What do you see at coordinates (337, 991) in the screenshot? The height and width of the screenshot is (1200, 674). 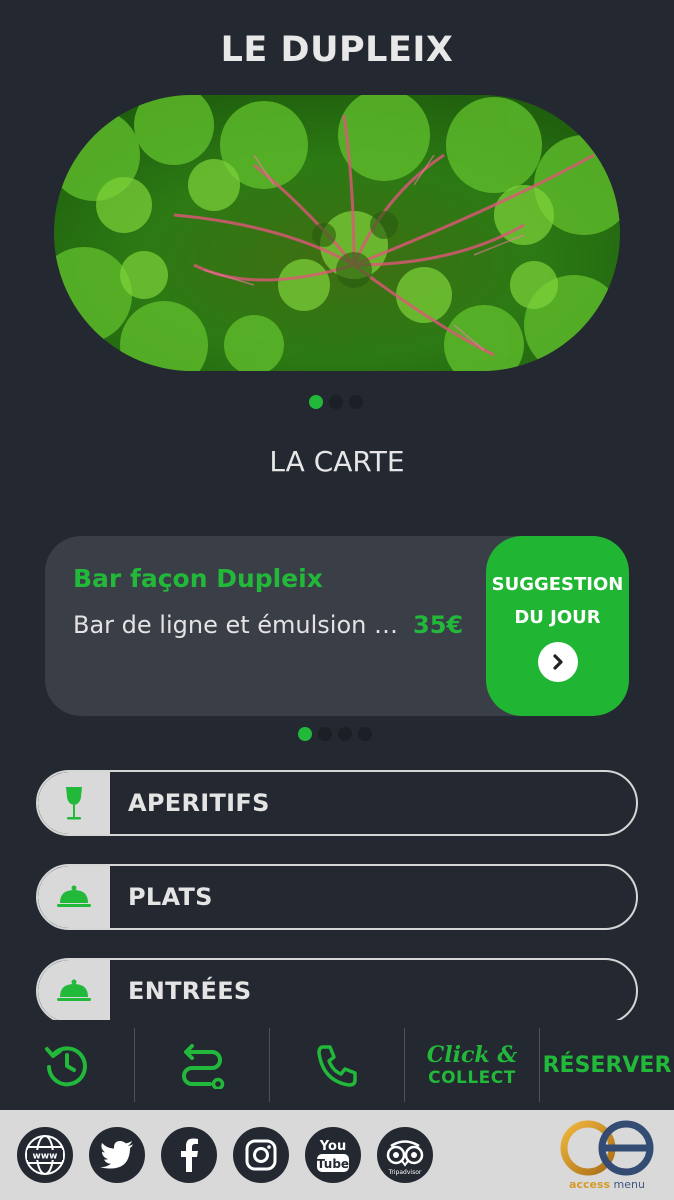 I see `category-entrees: ENTRÉES` at bounding box center [337, 991].